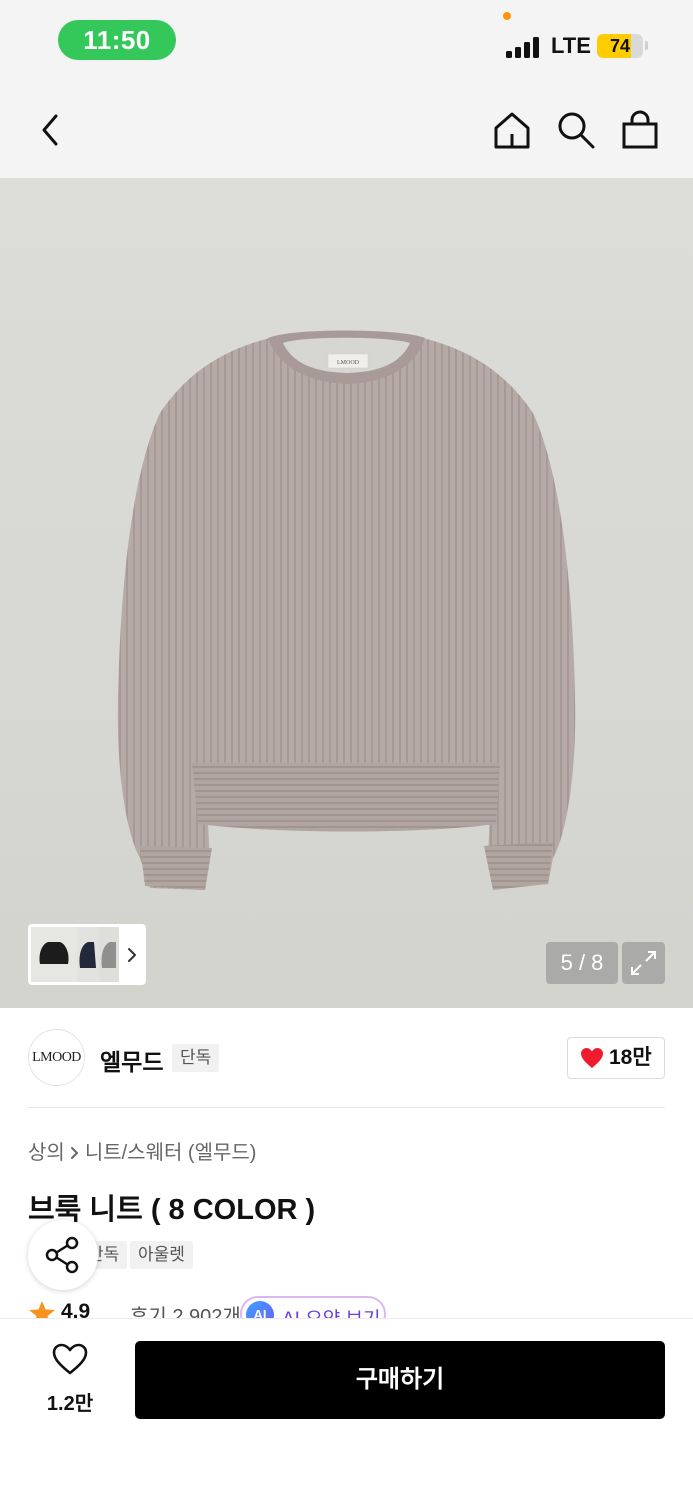  Describe the element at coordinates (75, 1153) in the screenshot. I see `breadcrumb-chevron-right-icon` at that location.